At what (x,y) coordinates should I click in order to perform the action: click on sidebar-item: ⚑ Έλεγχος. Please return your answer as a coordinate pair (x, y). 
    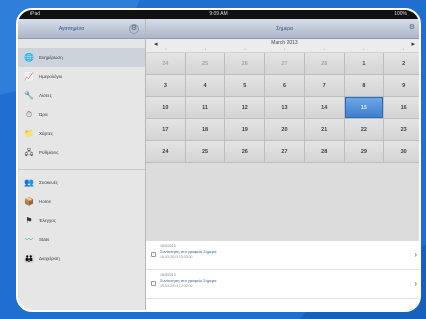
    Looking at the image, I should click on (81, 220).